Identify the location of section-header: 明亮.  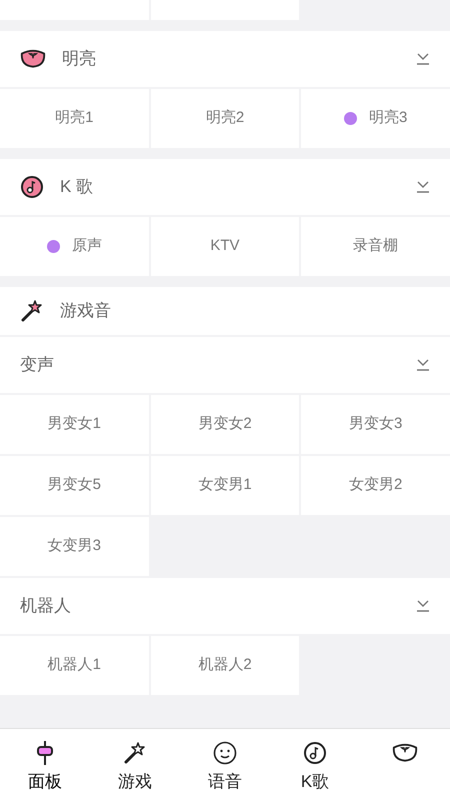
(225, 59).